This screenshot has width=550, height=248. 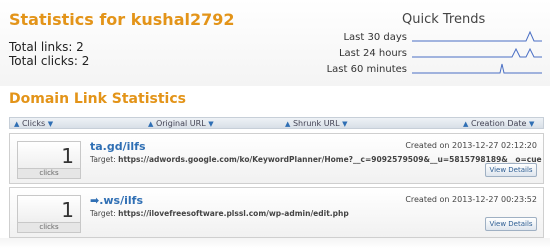 I want to click on trend-label-24-hours: Last 24 hours, so click(x=372, y=53).